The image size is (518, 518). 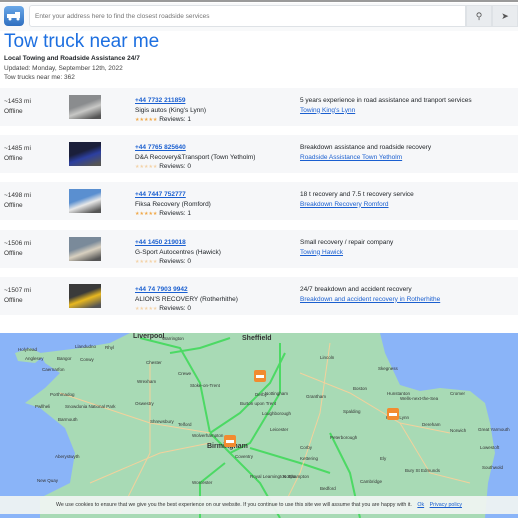 What do you see at coordinates (62, 394) in the screenshot?
I see `map-label-porthmadog: Porthmadog` at bounding box center [62, 394].